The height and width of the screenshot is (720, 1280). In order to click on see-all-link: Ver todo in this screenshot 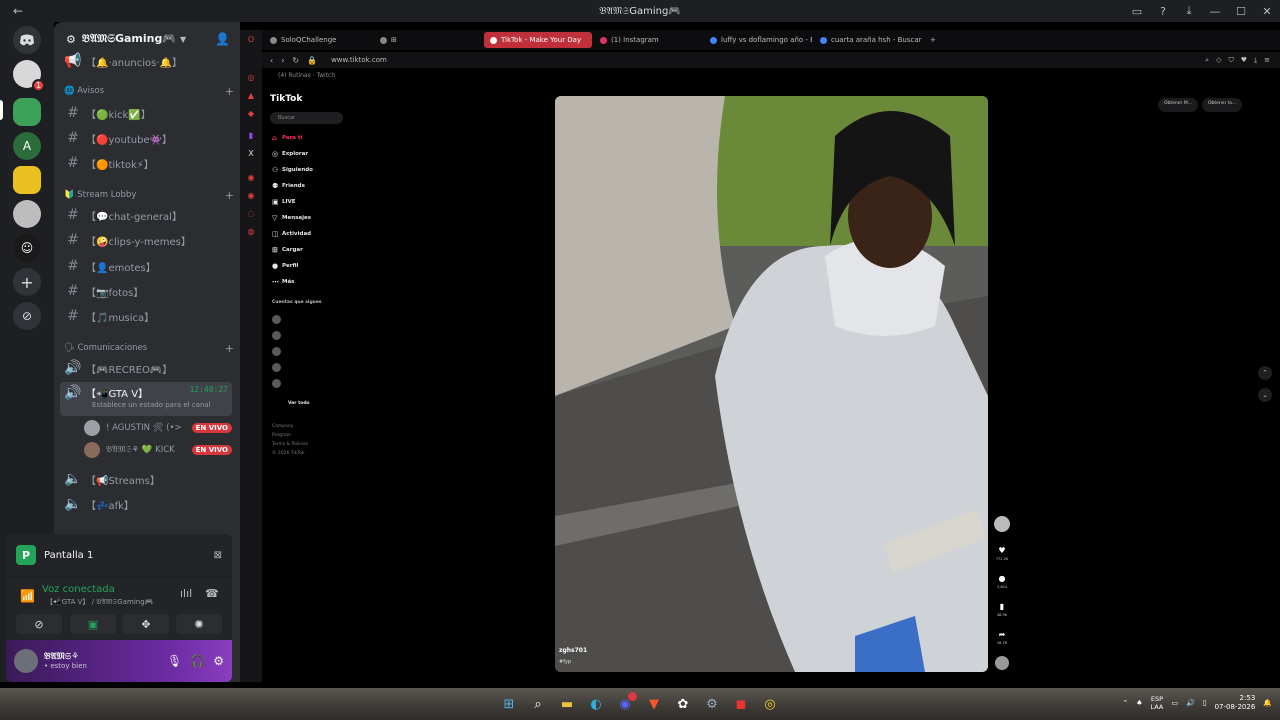, I will do `click(299, 403)`.